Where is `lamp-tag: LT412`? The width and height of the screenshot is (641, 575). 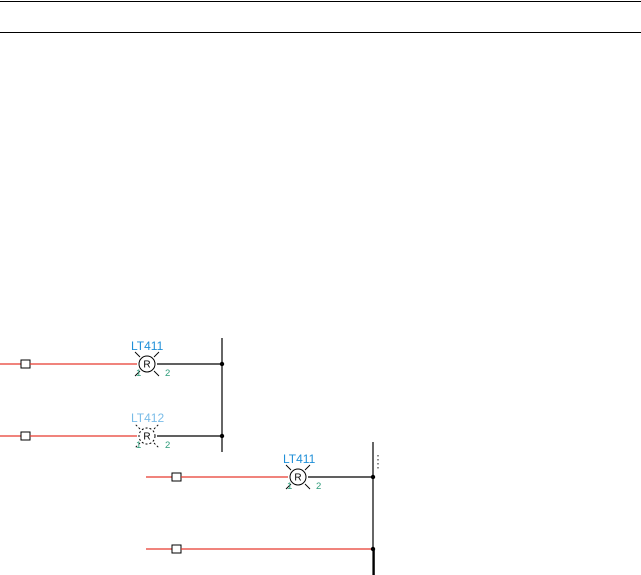 lamp-tag: LT412 is located at coordinates (147, 418).